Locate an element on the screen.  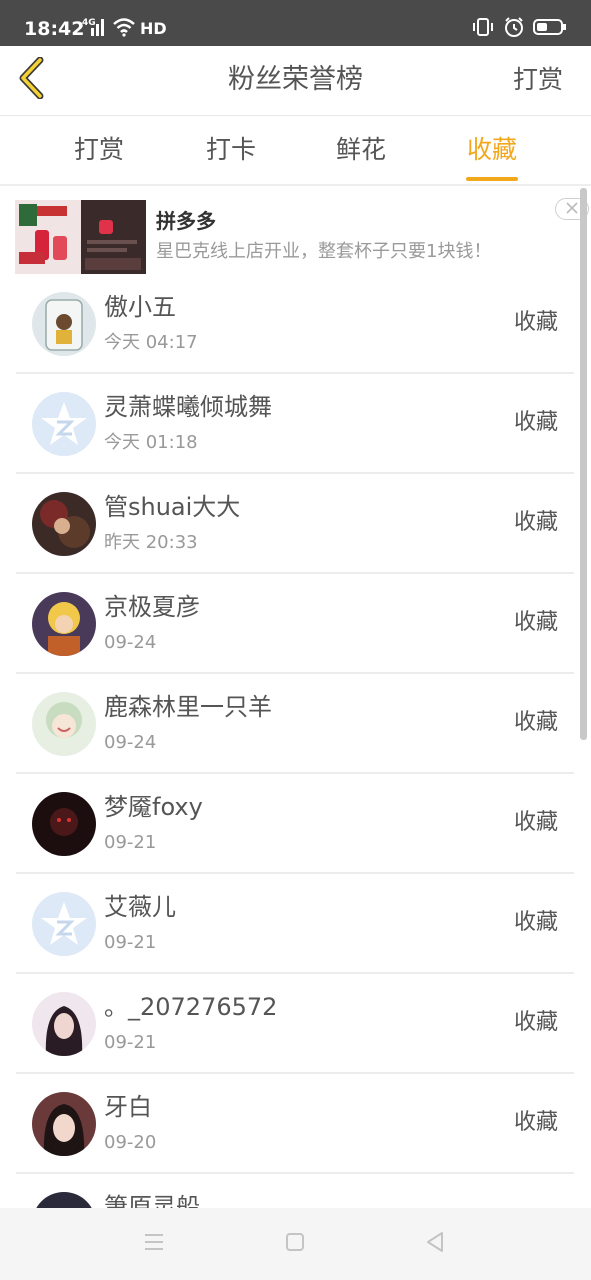
wifi-icon is located at coordinates (124, 29).